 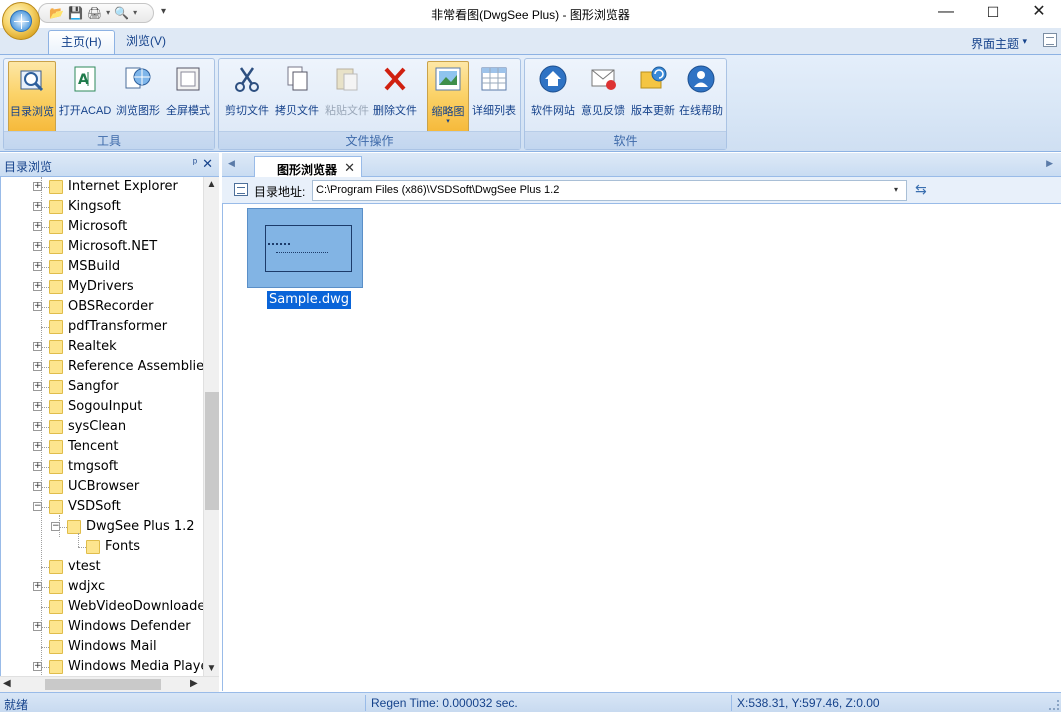 I want to click on button-label: 删除文件, so click(x=395, y=111).